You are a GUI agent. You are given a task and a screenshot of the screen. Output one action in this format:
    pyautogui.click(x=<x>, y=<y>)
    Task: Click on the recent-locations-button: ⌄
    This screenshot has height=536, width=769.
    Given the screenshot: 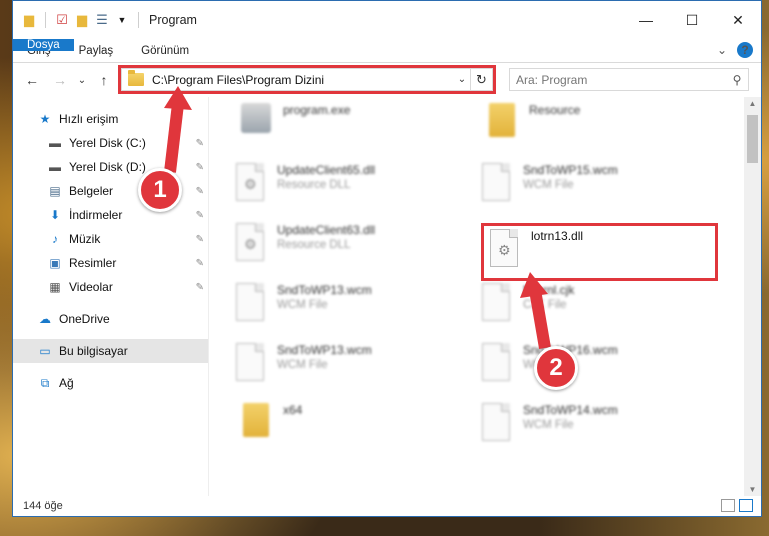 What is the action you would take?
    pyautogui.click(x=82, y=80)
    